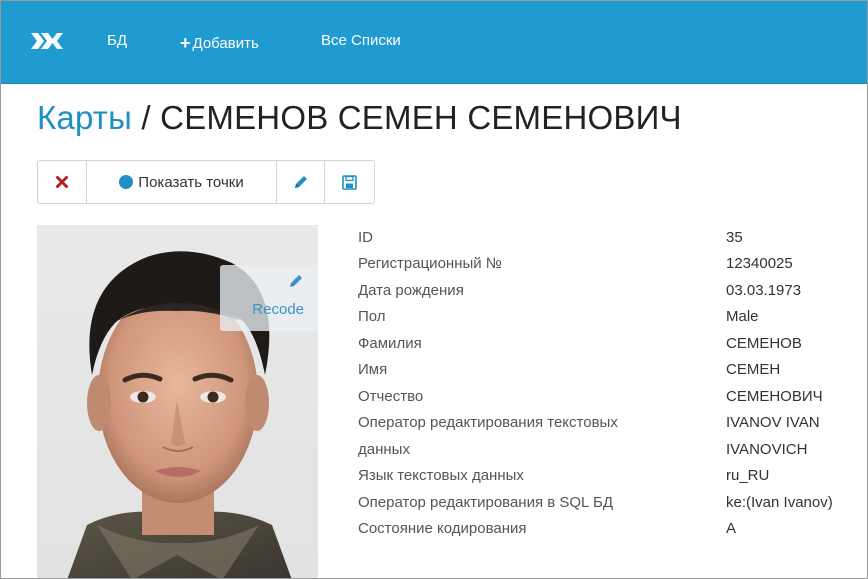 The height and width of the screenshot is (579, 868). What do you see at coordinates (372, 316) in the screenshot?
I see `detail-label: Пол` at bounding box center [372, 316].